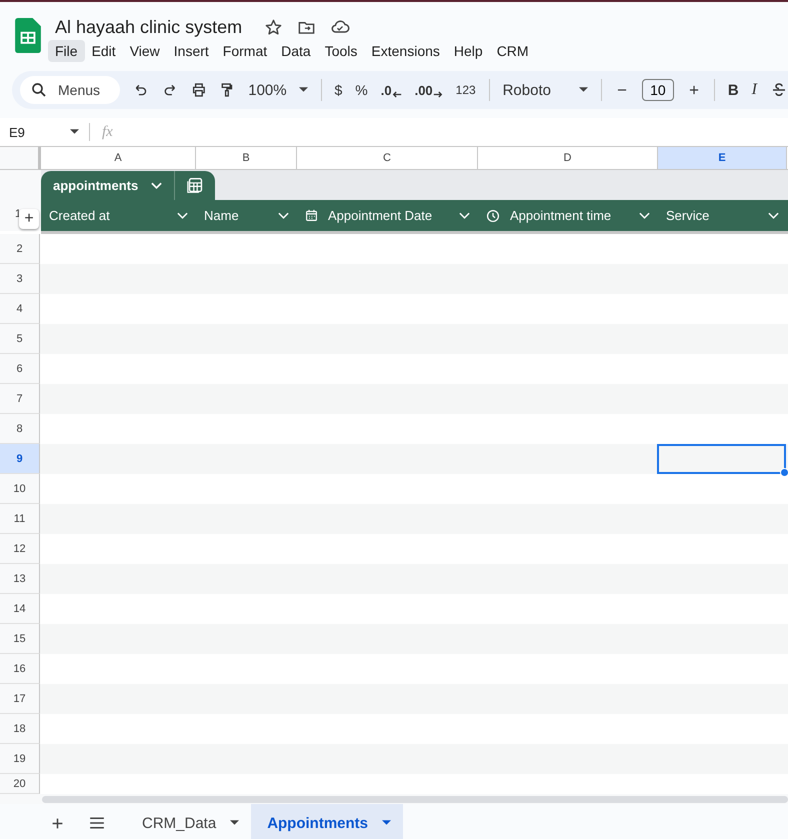 The image size is (788, 839). Describe the element at coordinates (493, 215) in the screenshot. I see `clock-icon` at that location.